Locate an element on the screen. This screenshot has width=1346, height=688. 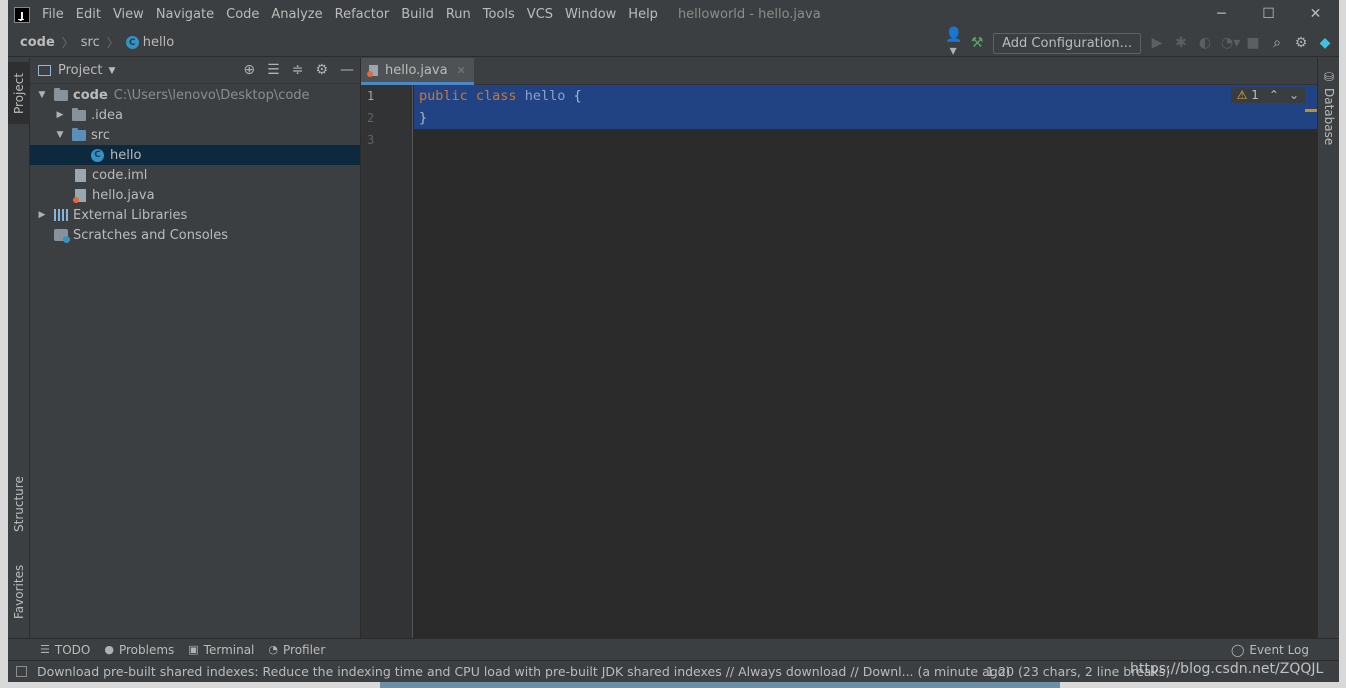
project-tool-tab: Project is located at coordinates (19, 93).